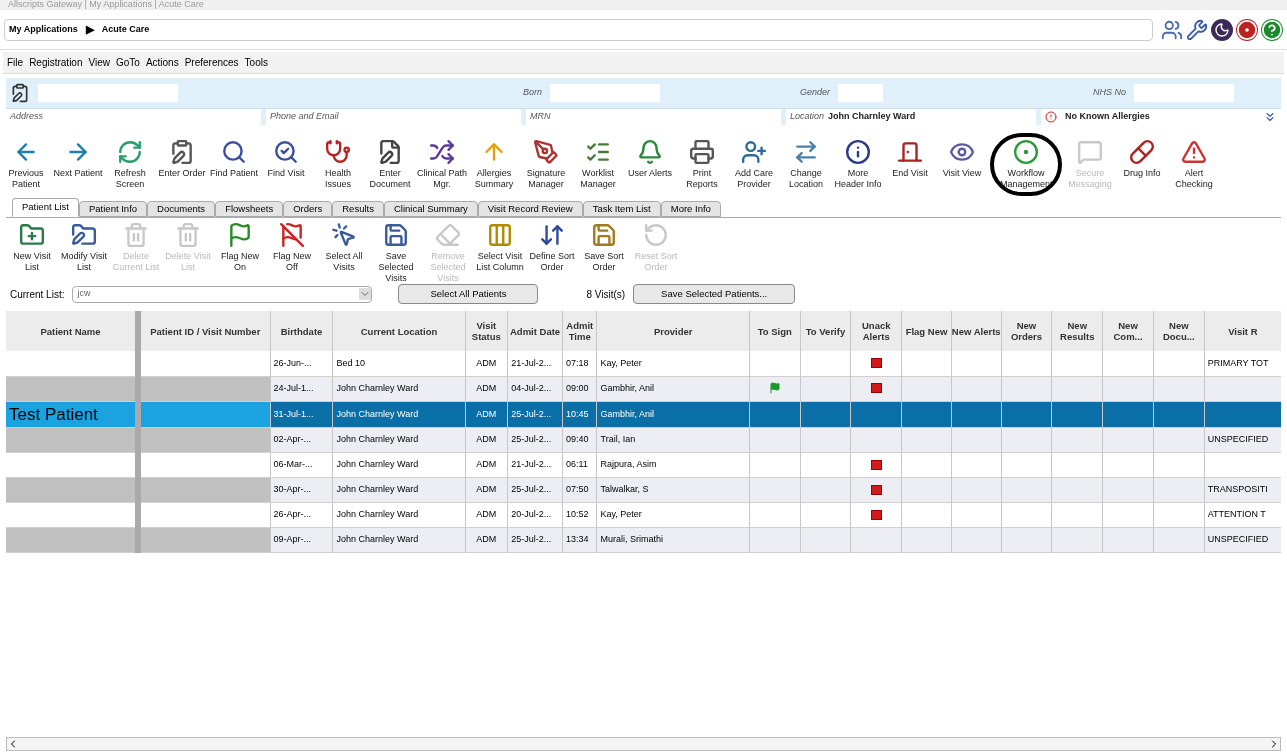  What do you see at coordinates (249, 209) in the screenshot?
I see `tab: Flowsheets` at bounding box center [249, 209].